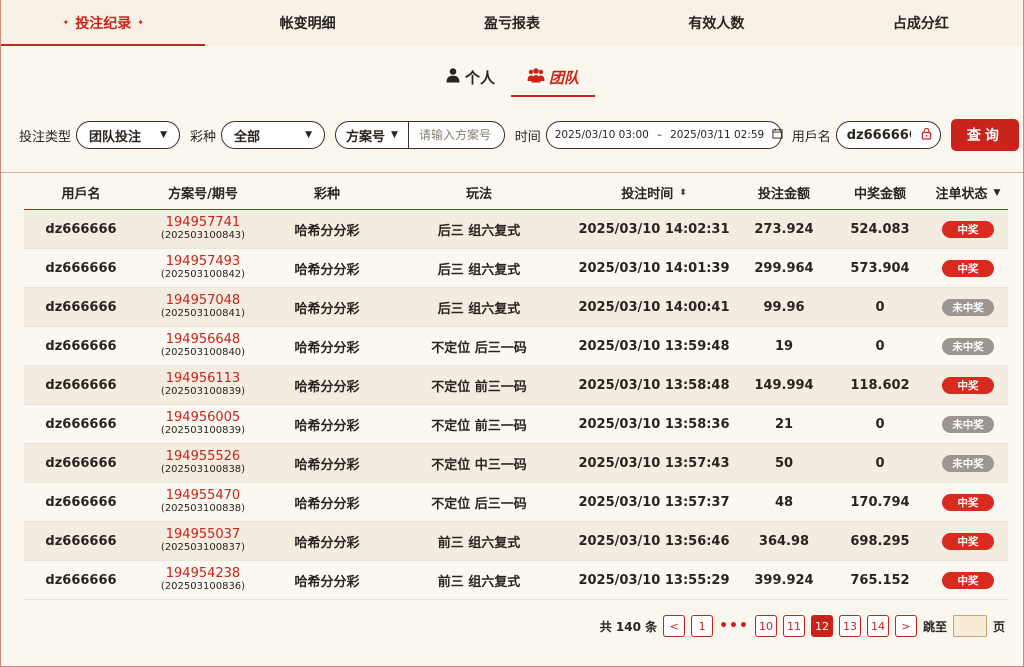 The image size is (1024, 667). What do you see at coordinates (203, 313) in the screenshot?
I see `period-number: (202503100841)` at bounding box center [203, 313].